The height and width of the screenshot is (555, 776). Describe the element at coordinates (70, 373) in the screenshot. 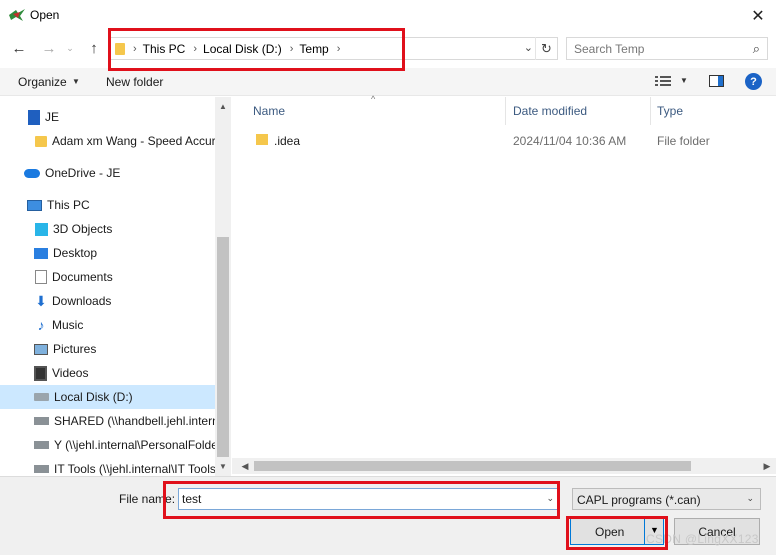

I see `sidebar-item-label: Videos` at that location.